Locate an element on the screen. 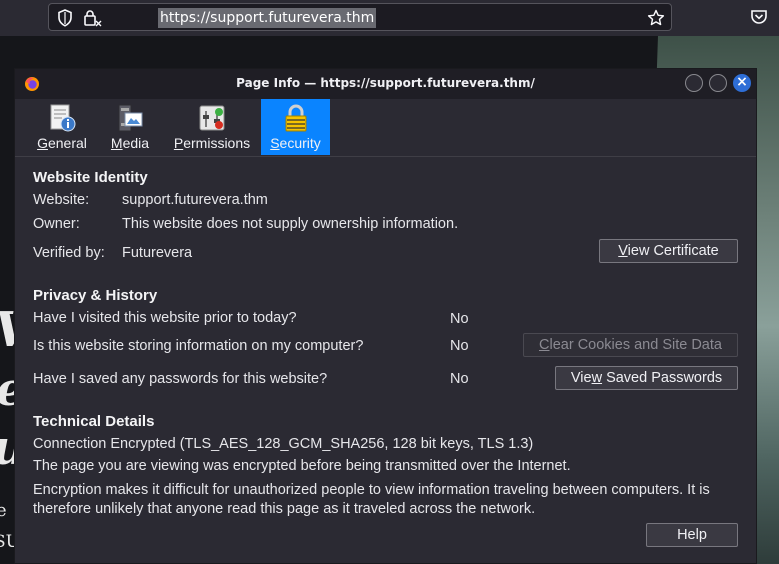  tab-media: Media is located at coordinates (130, 127).